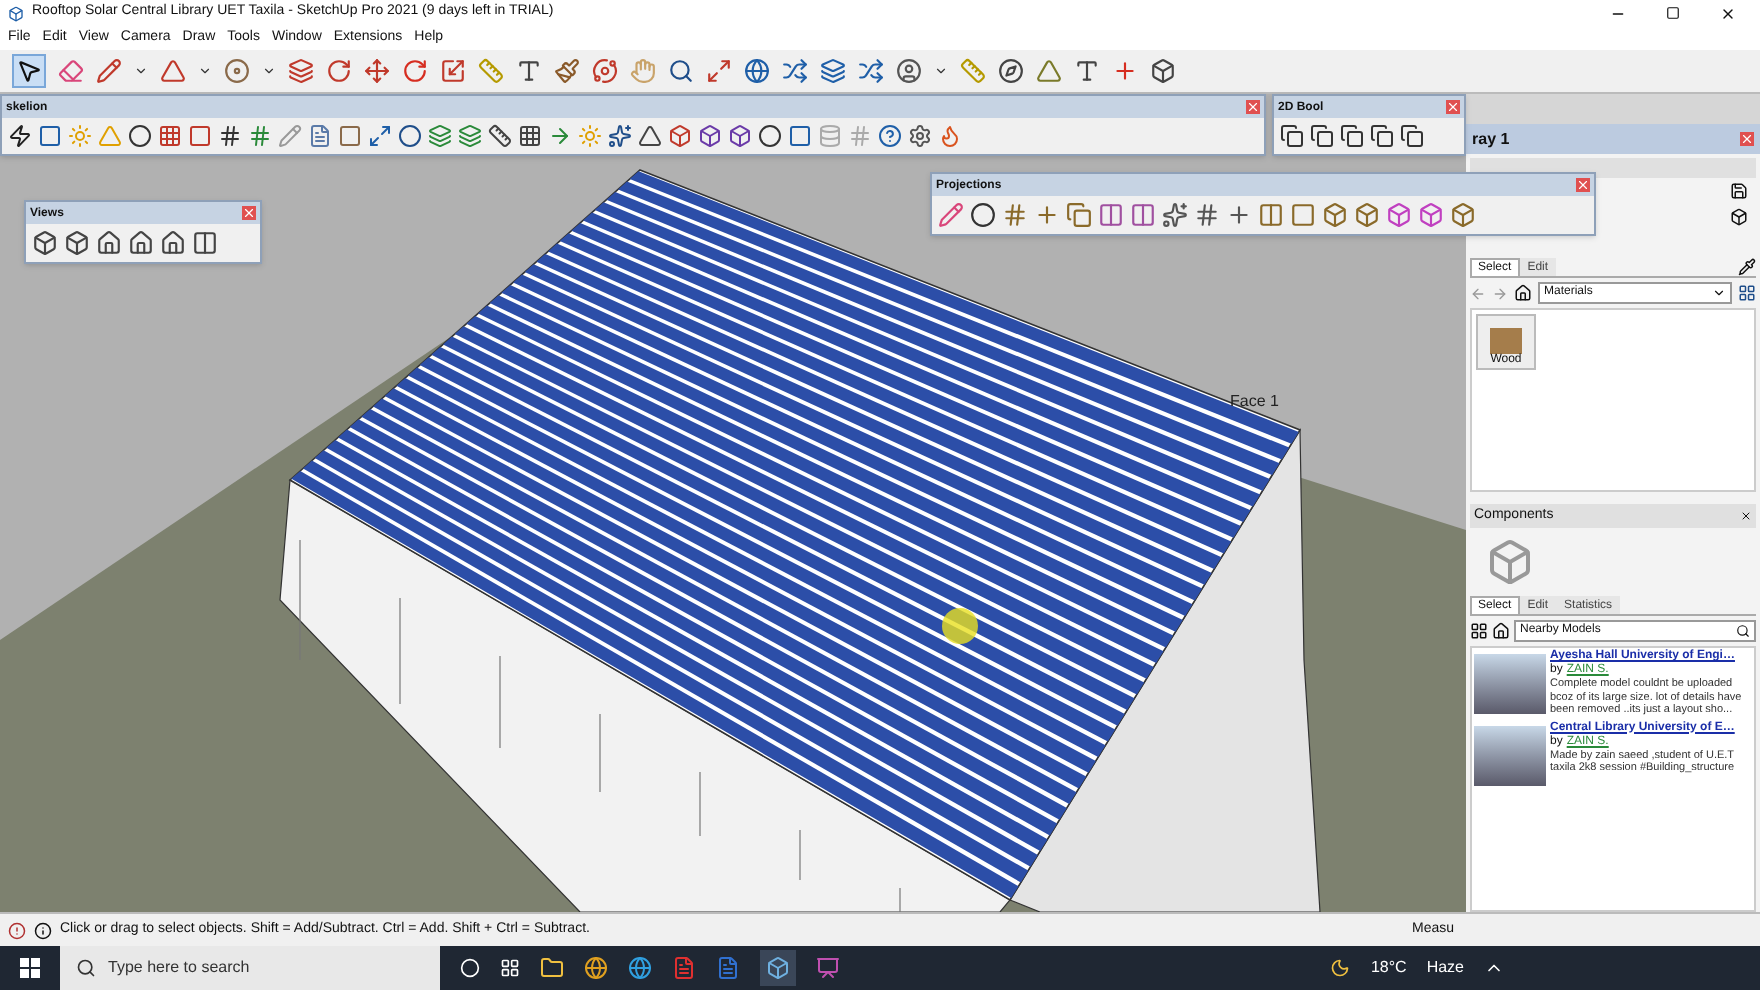  Describe the element at coordinates (500, 136) in the screenshot. I see `measure-icon` at that location.